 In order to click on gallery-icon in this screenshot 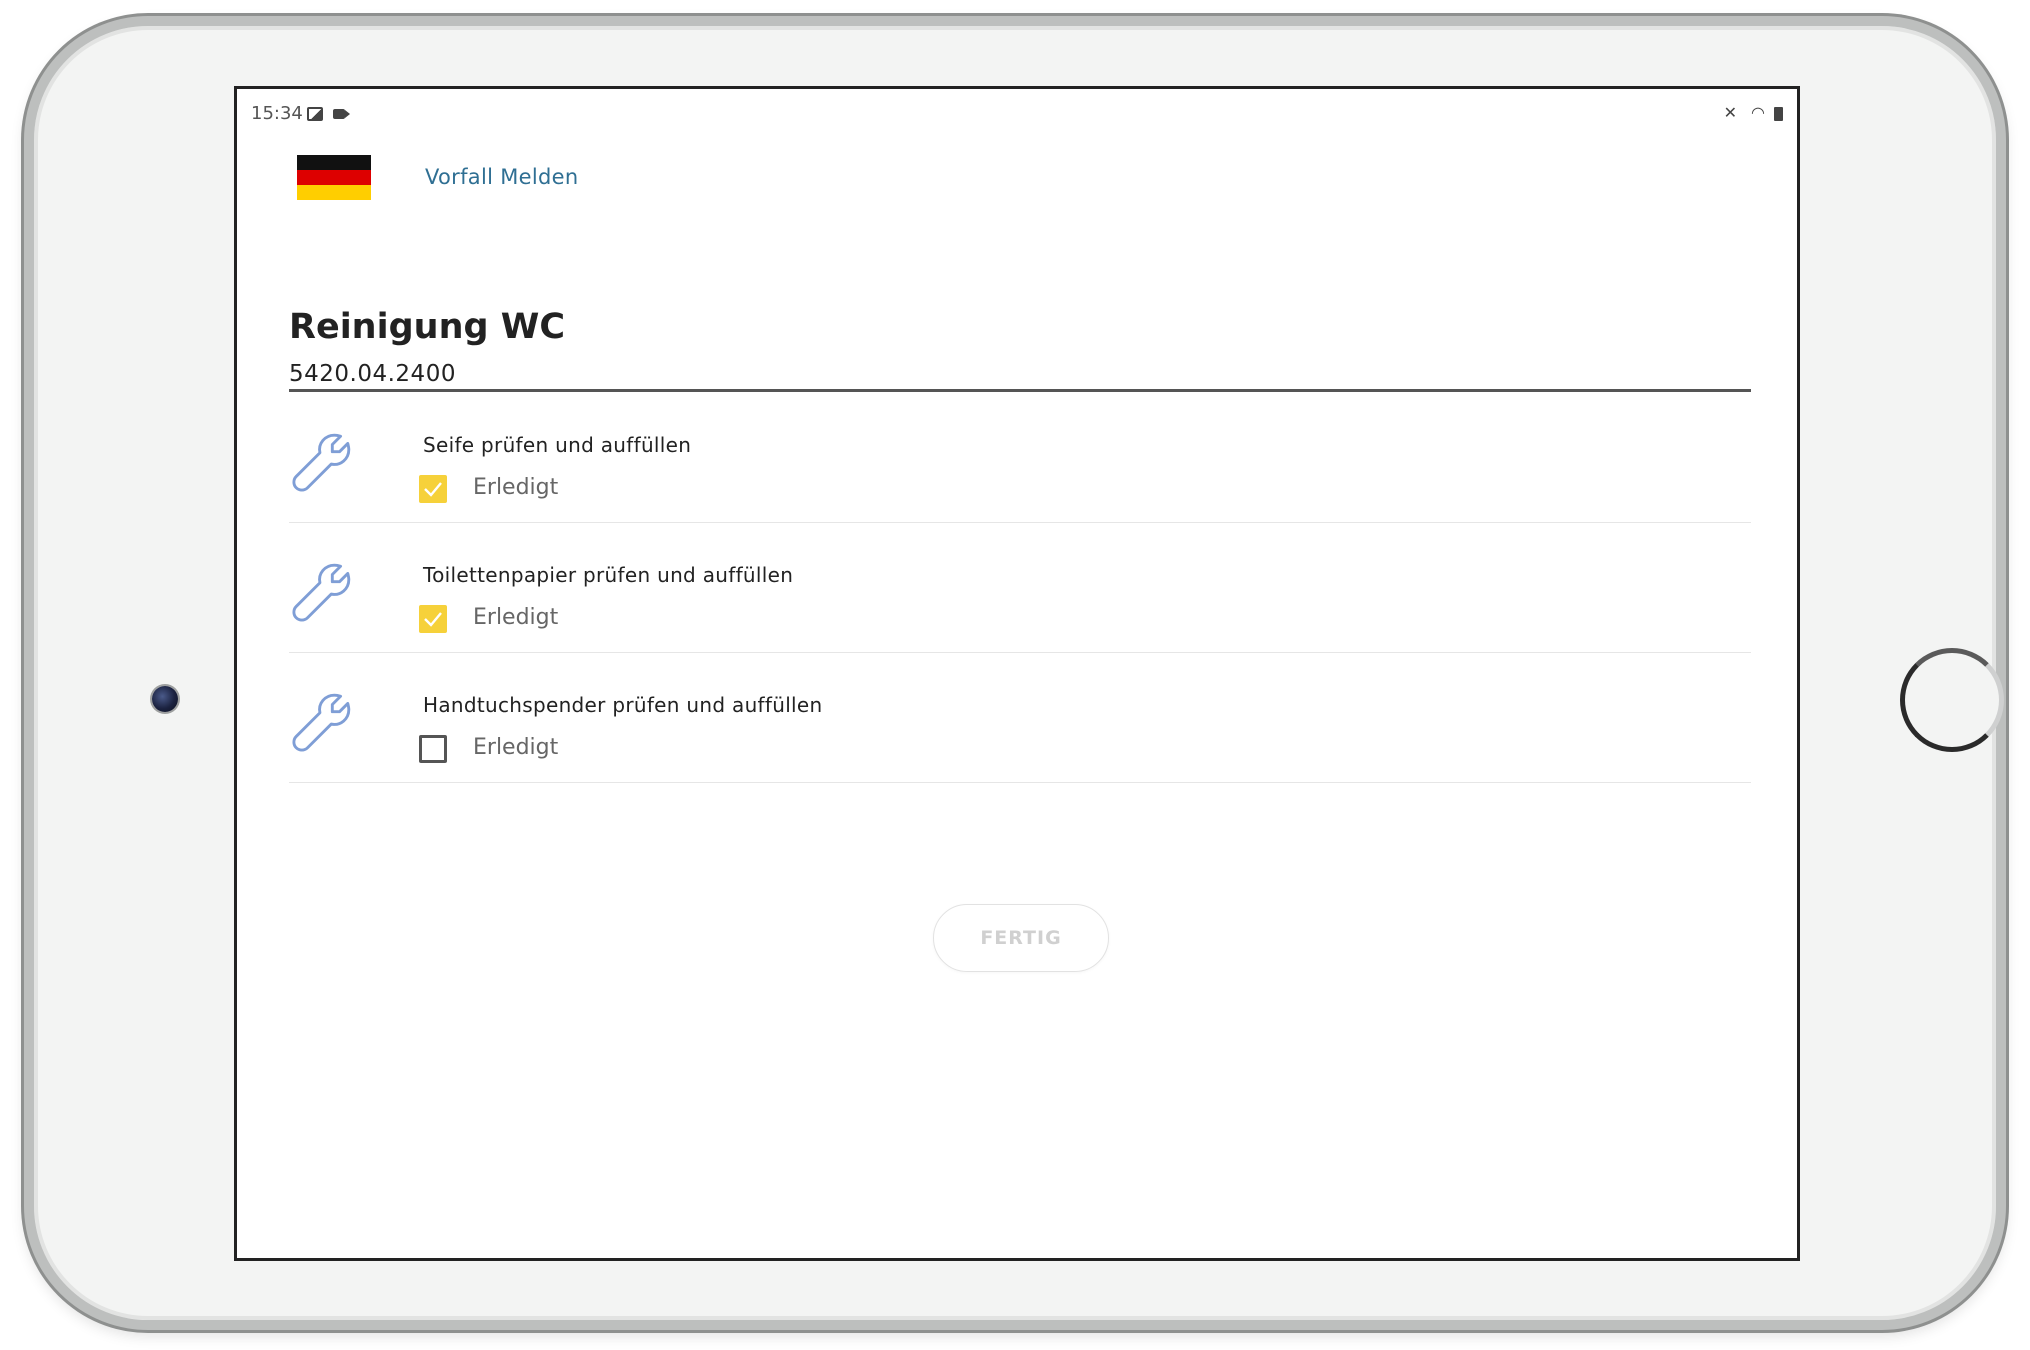, I will do `click(315, 114)`.